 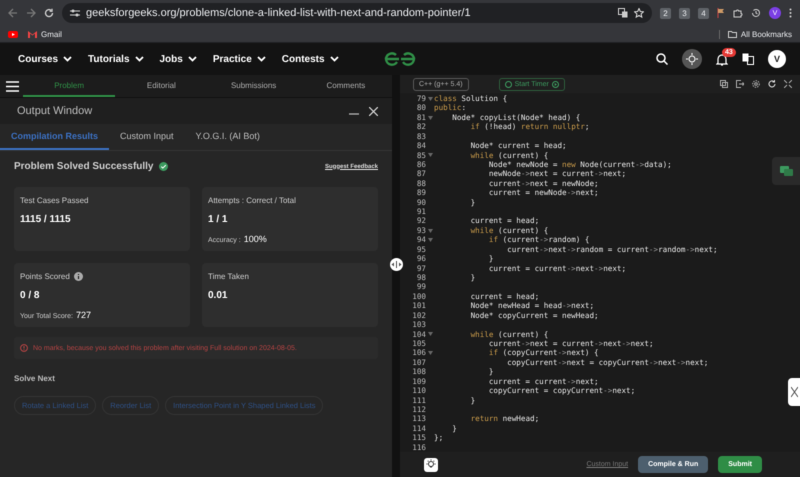 What do you see at coordinates (623, 13) in the screenshot?
I see `translate-icon` at bounding box center [623, 13].